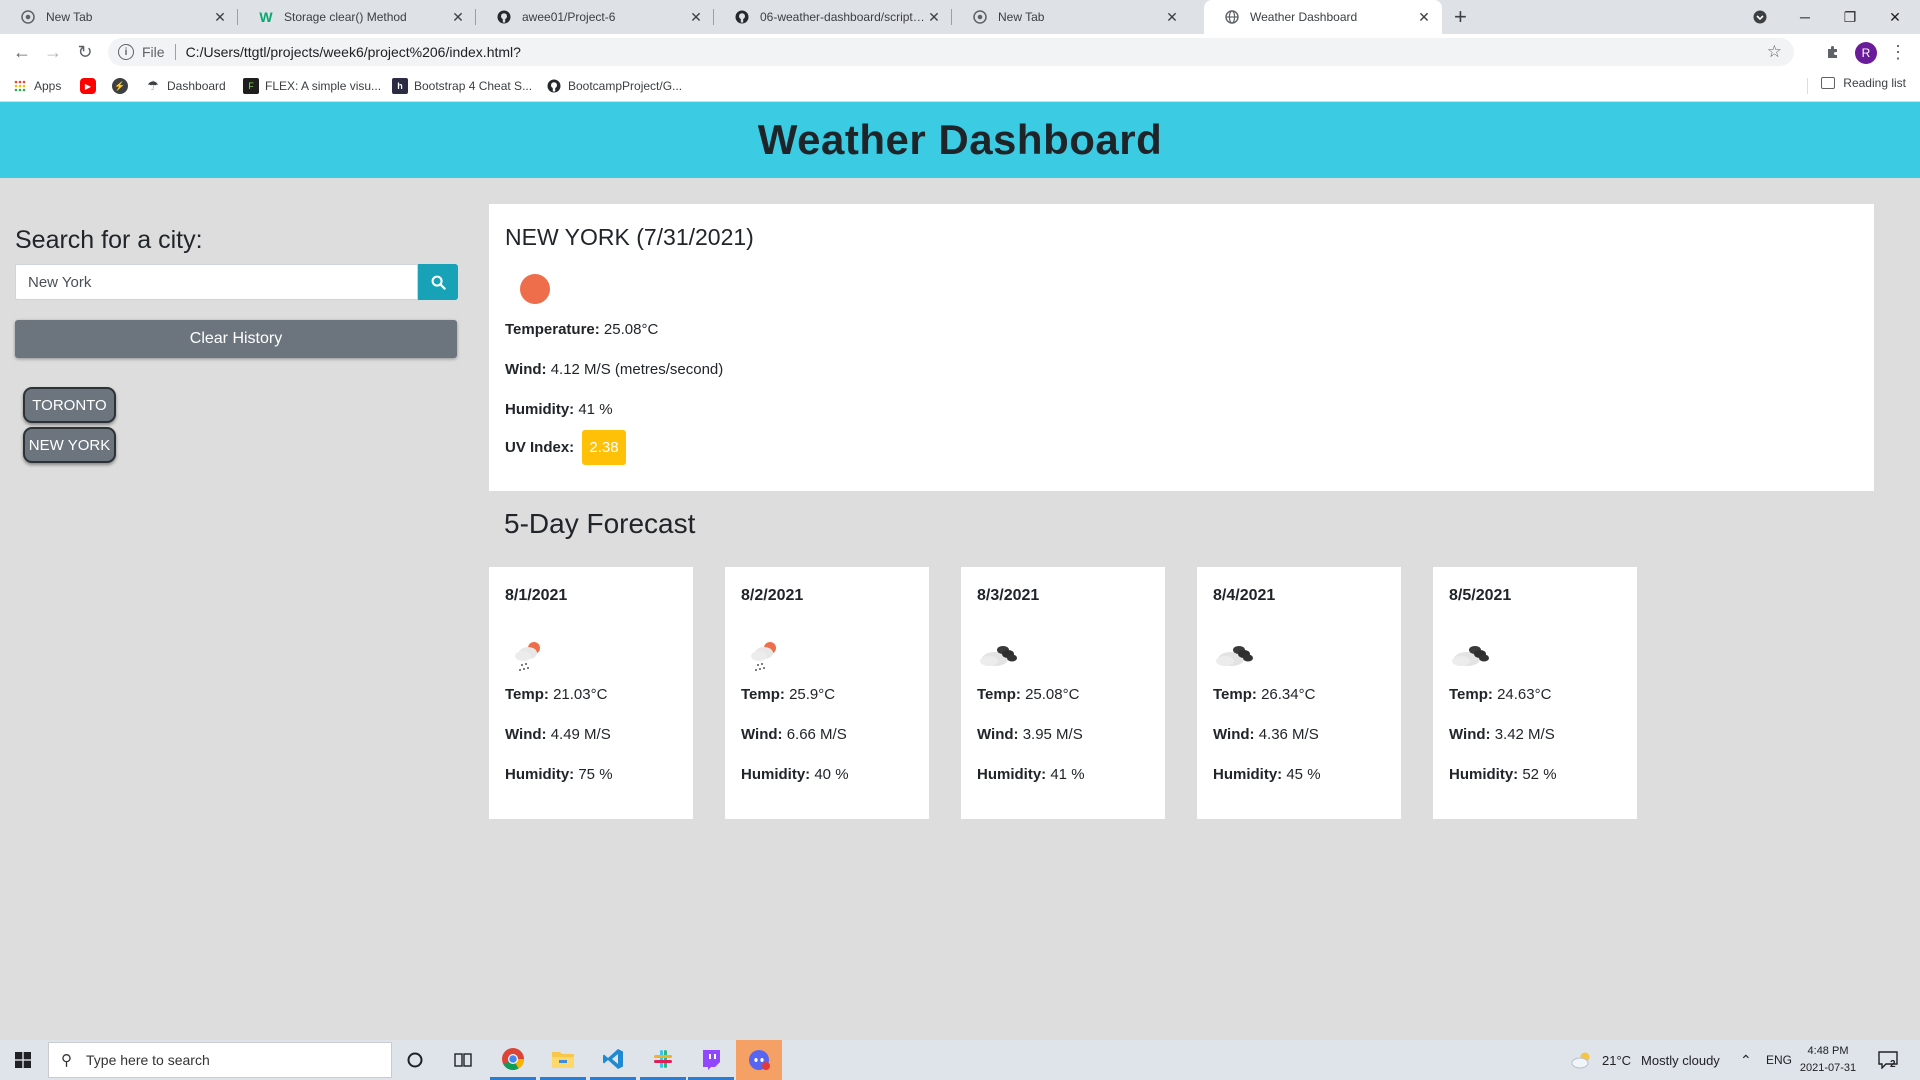 Image resolution: width=1920 pixels, height=1080 pixels. Describe the element at coordinates (357, 17) in the screenshot. I see `browser-tab: W Storage clear() Method ✕` at that location.